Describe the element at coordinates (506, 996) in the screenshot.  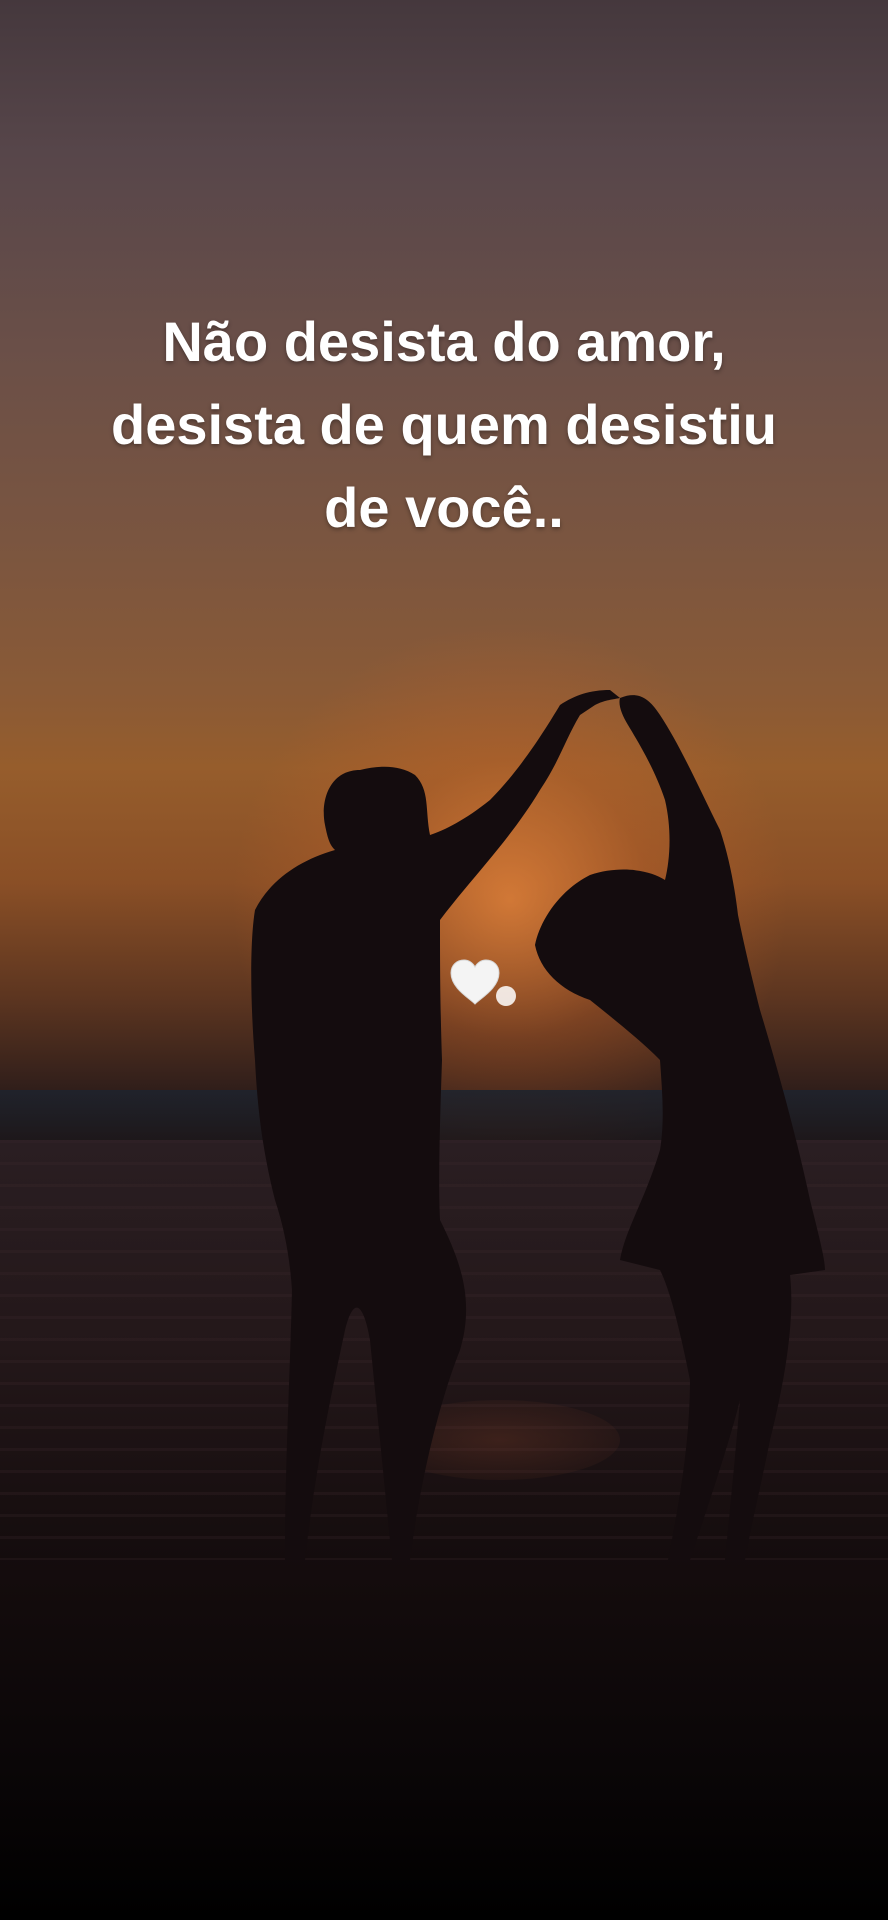
I see `glow-dot` at that location.